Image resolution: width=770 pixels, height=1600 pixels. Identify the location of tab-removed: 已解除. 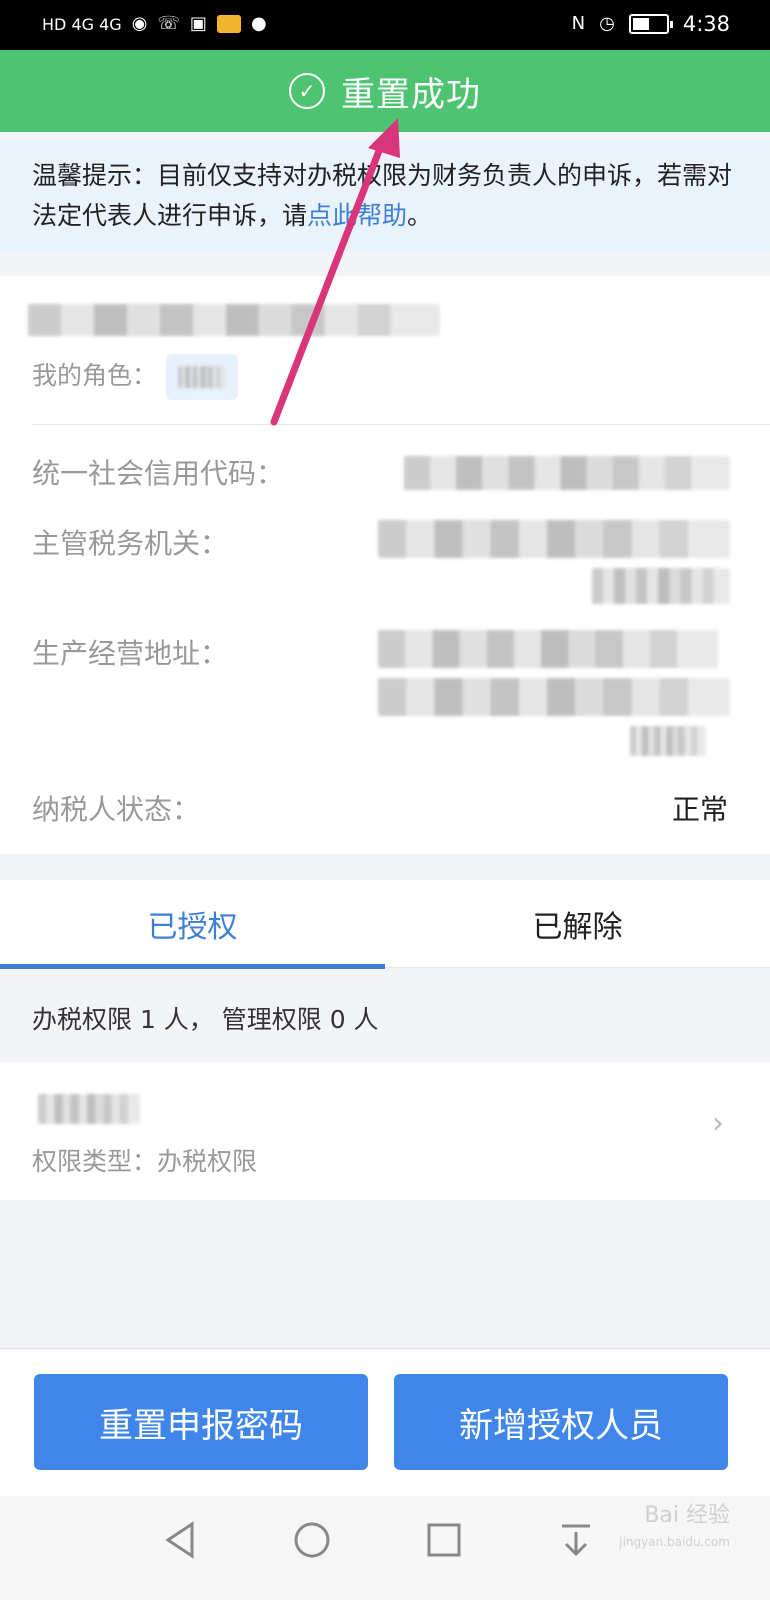
(577, 924).